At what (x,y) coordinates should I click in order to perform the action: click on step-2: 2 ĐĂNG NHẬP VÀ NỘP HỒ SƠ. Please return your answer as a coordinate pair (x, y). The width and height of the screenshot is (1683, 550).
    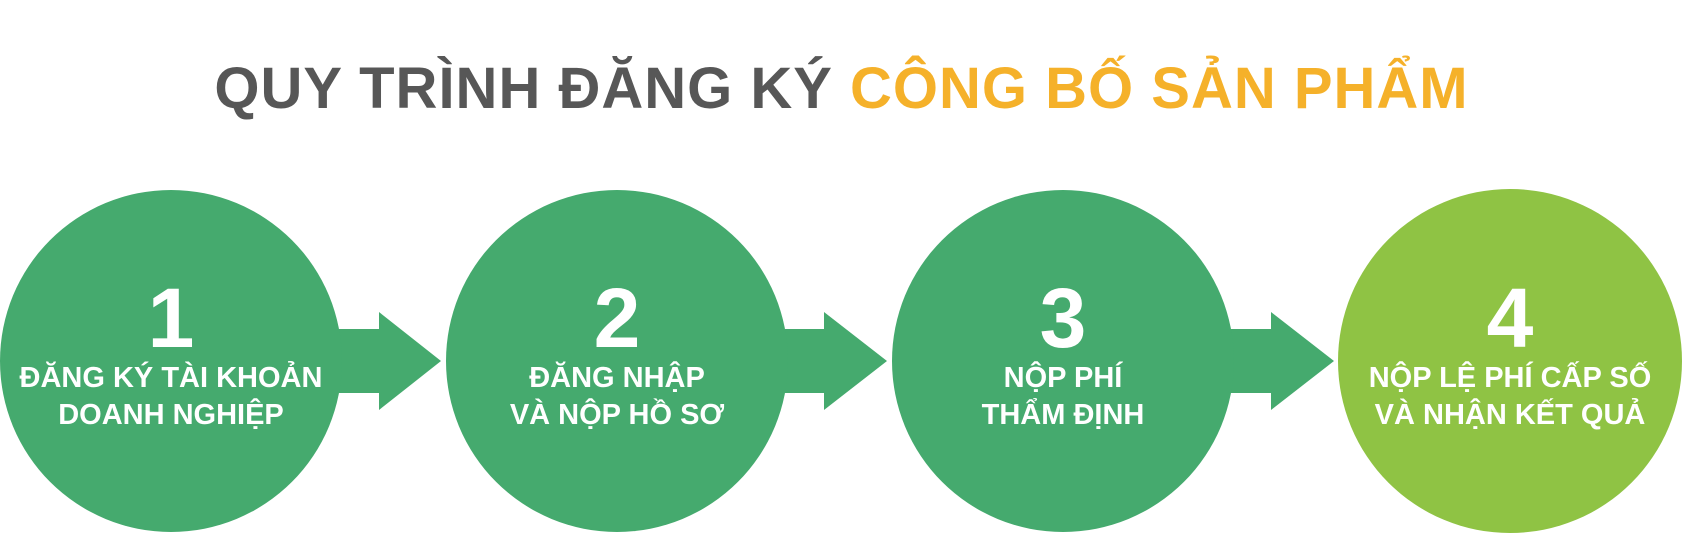
    Looking at the image, I should click on (617, 355).